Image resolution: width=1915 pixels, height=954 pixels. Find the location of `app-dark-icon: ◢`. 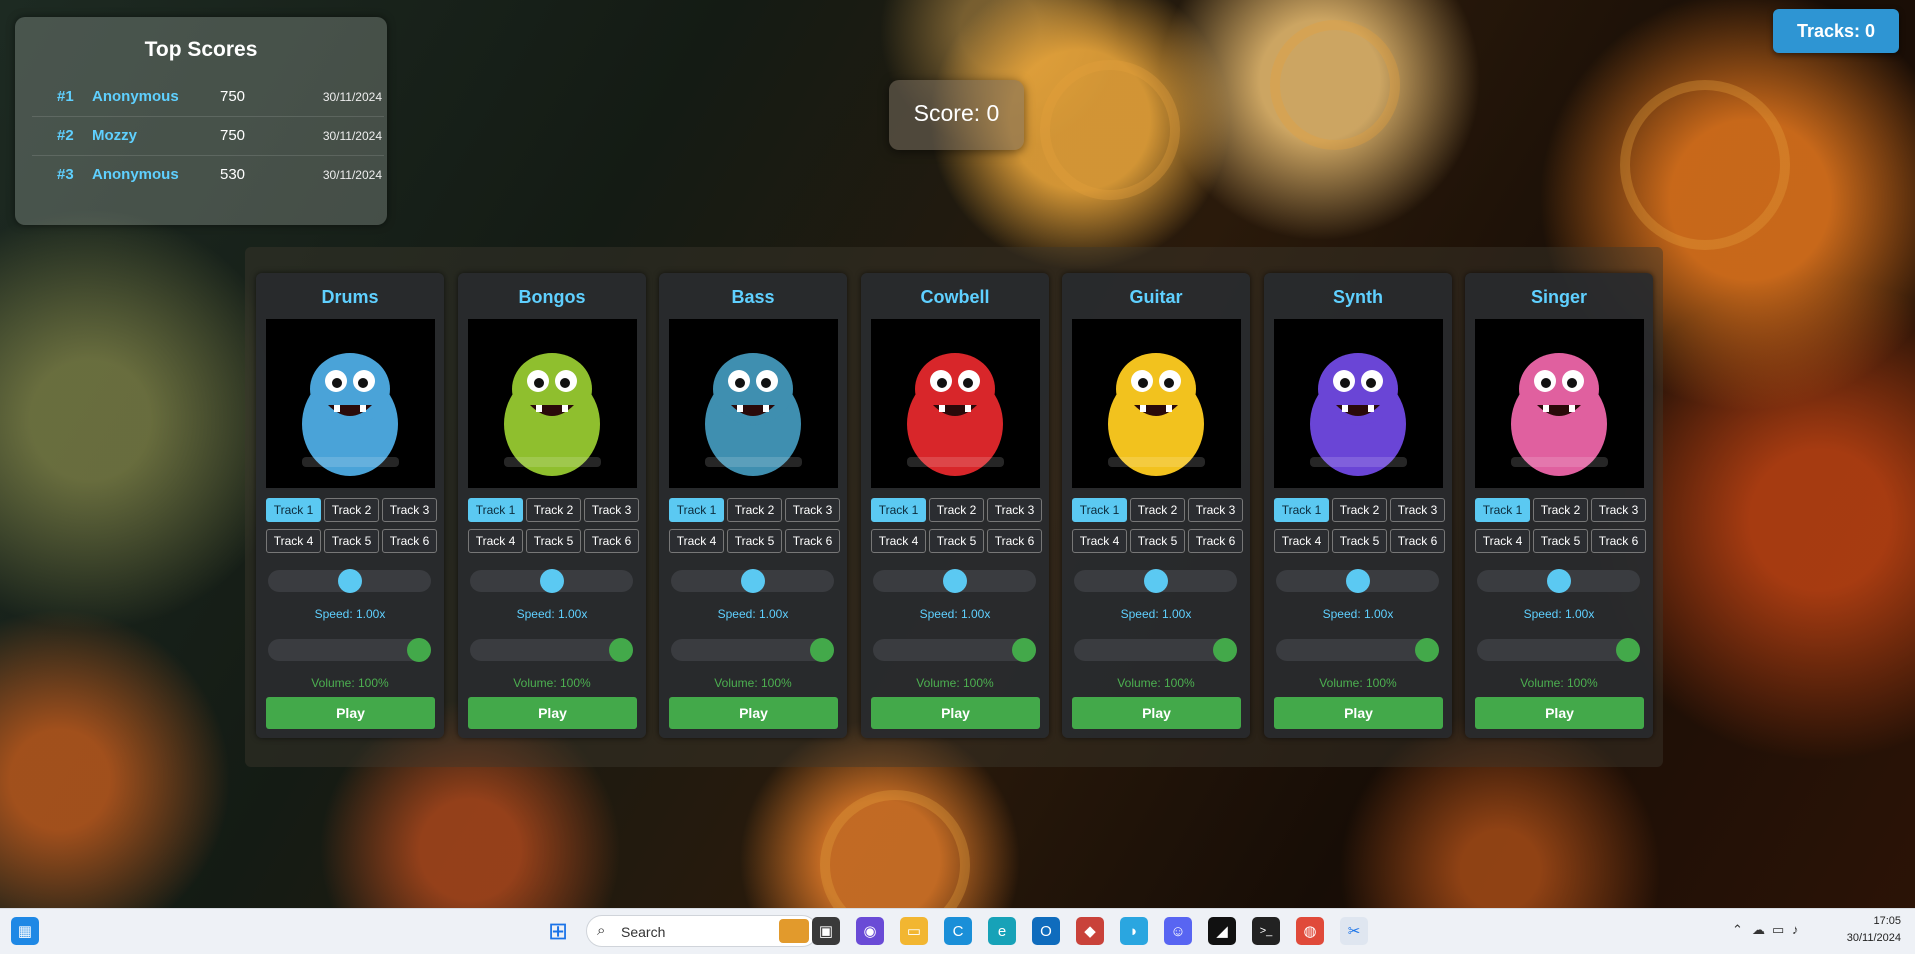

app-dark-icon: ◢ is located at coordinates (1222, 931).